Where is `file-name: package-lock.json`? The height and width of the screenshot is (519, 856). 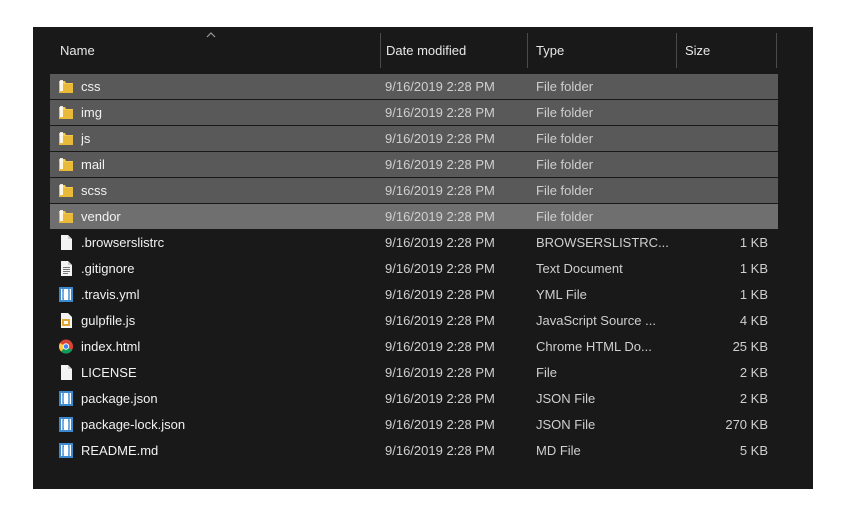 file-name: package-lock.json is located at coordinates (133, 424).